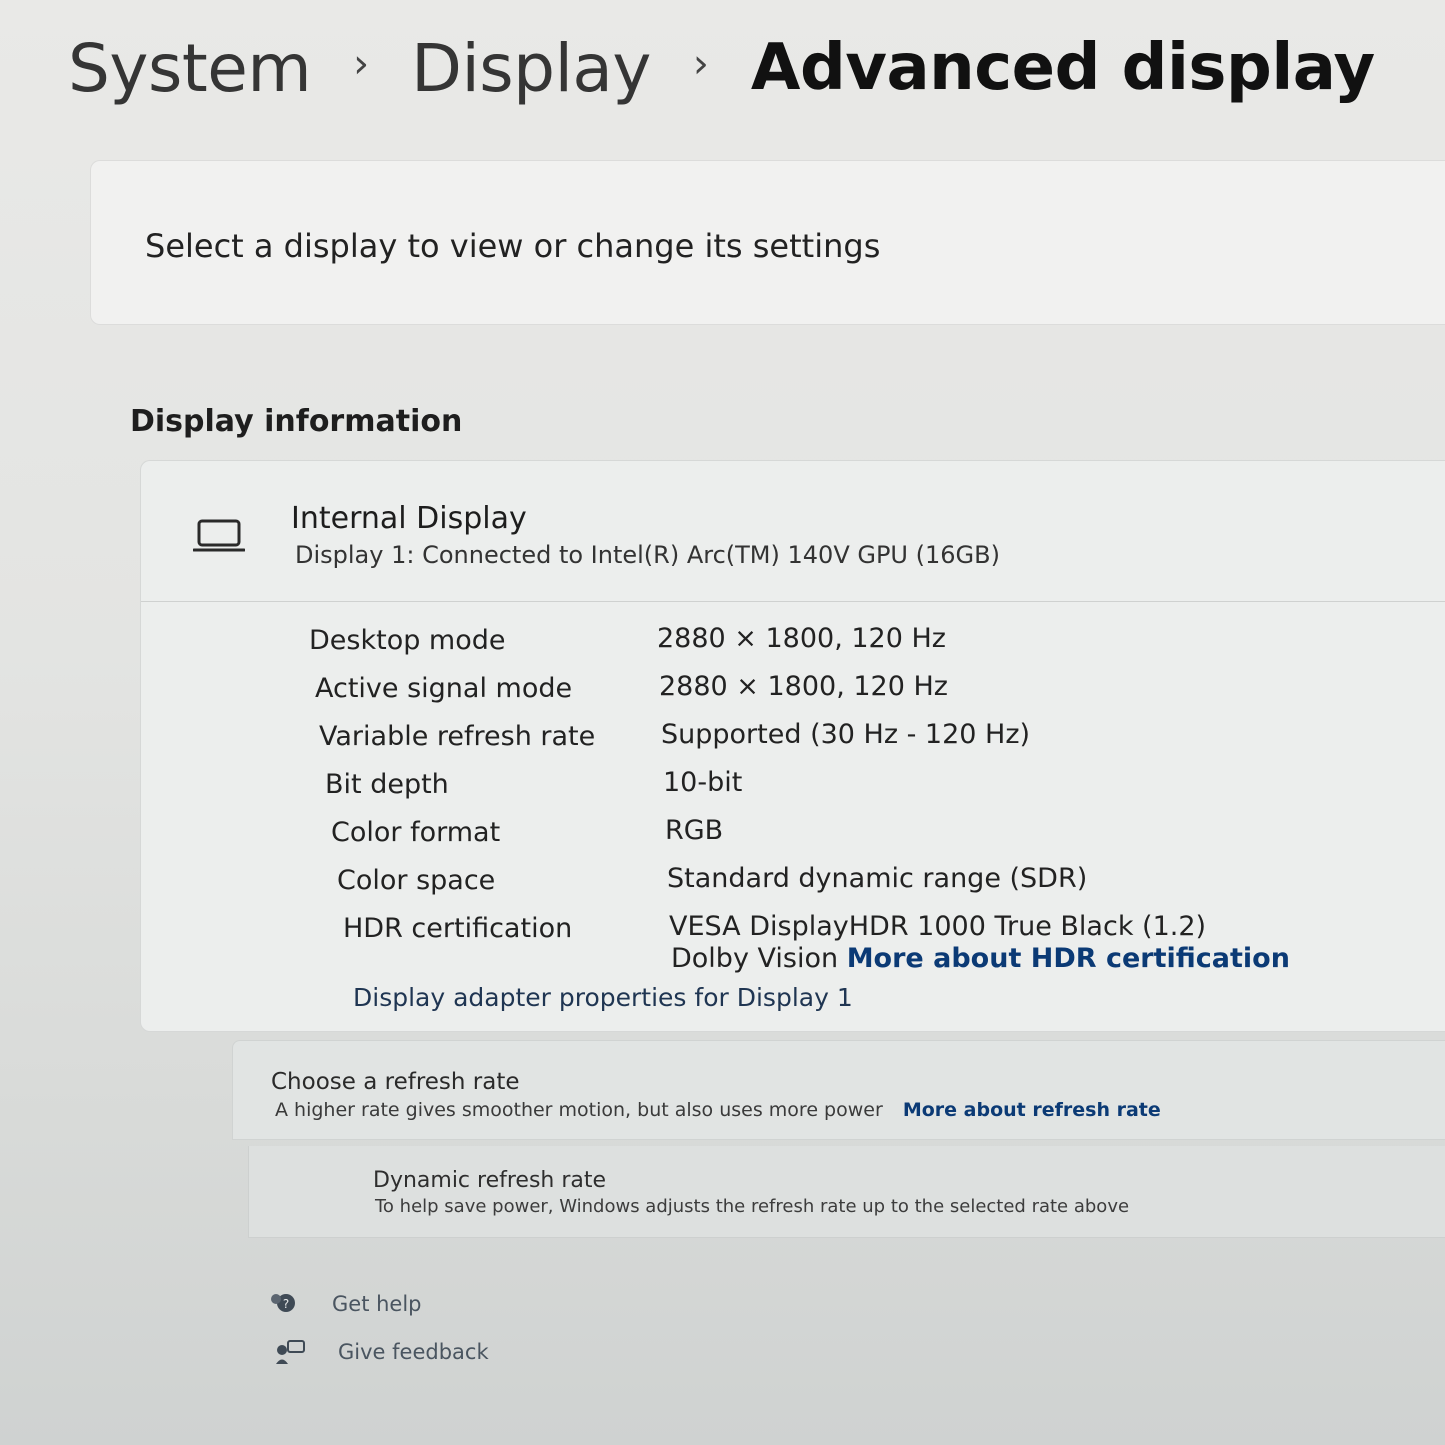 Image resolution: width=1445 pixels, height=1445 pixels. What do you see at coordinates (444, 688) in the screenshot?
I see `spec-label: Active signal mode` at bounding box center [444, 688].